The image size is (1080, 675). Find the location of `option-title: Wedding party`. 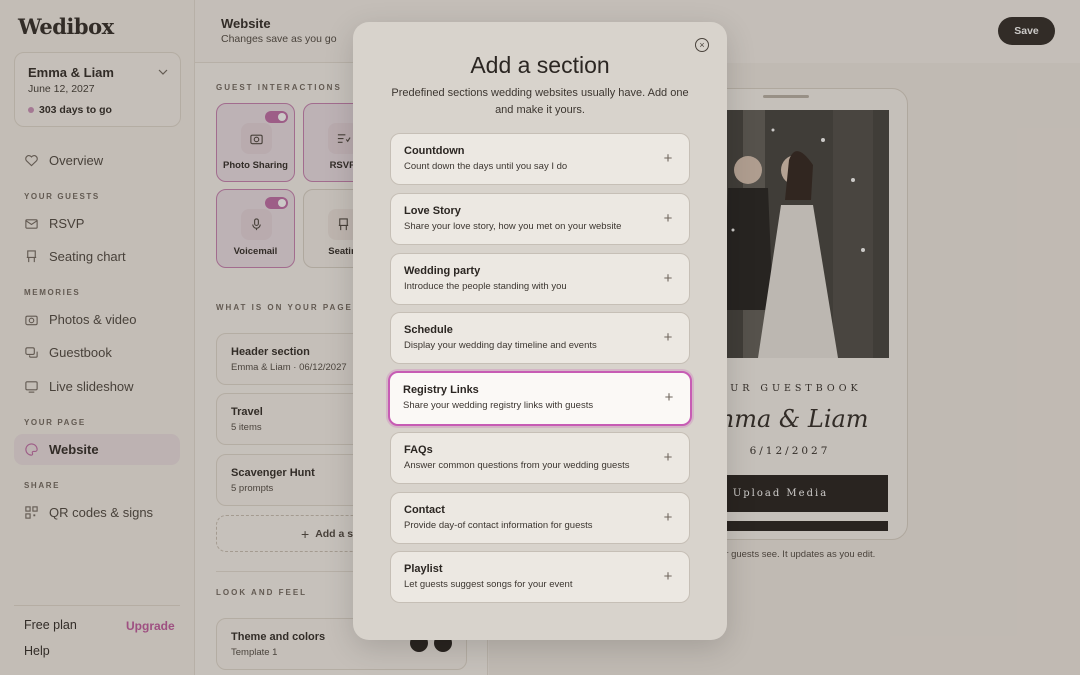

option-title: Wedding party is located at coordinates (442, 271).